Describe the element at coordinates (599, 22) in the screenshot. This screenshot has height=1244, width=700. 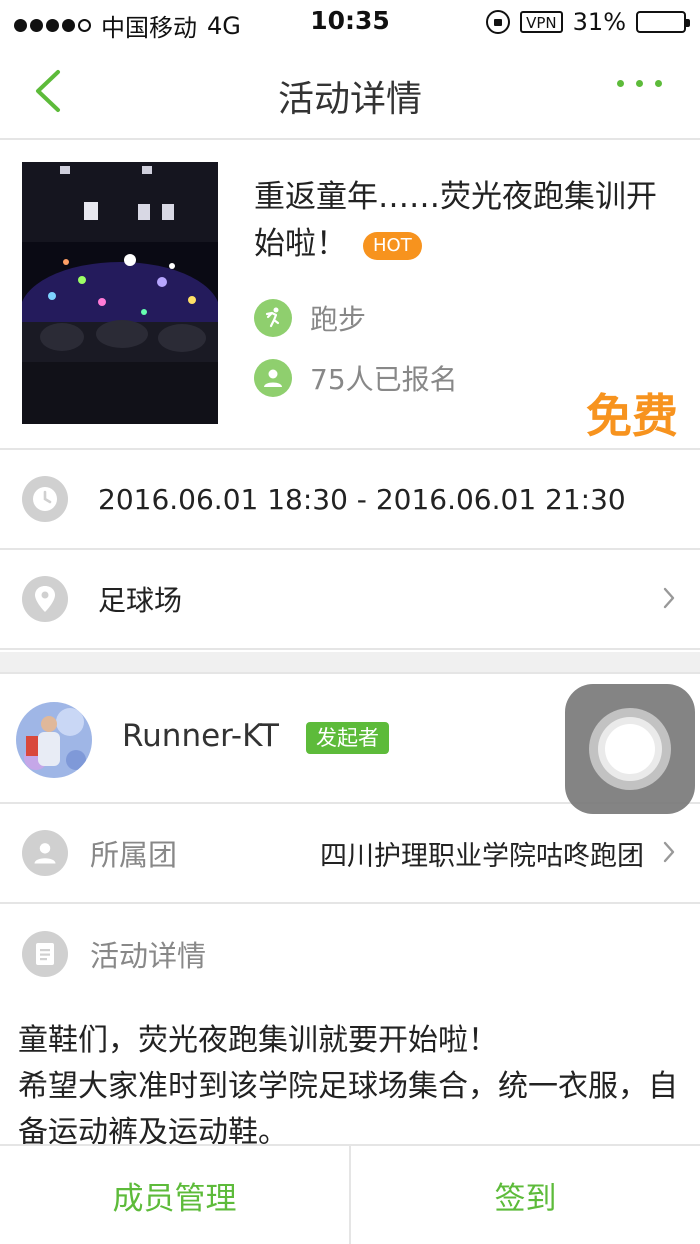
I see `battery-percent: 31%` at that location.